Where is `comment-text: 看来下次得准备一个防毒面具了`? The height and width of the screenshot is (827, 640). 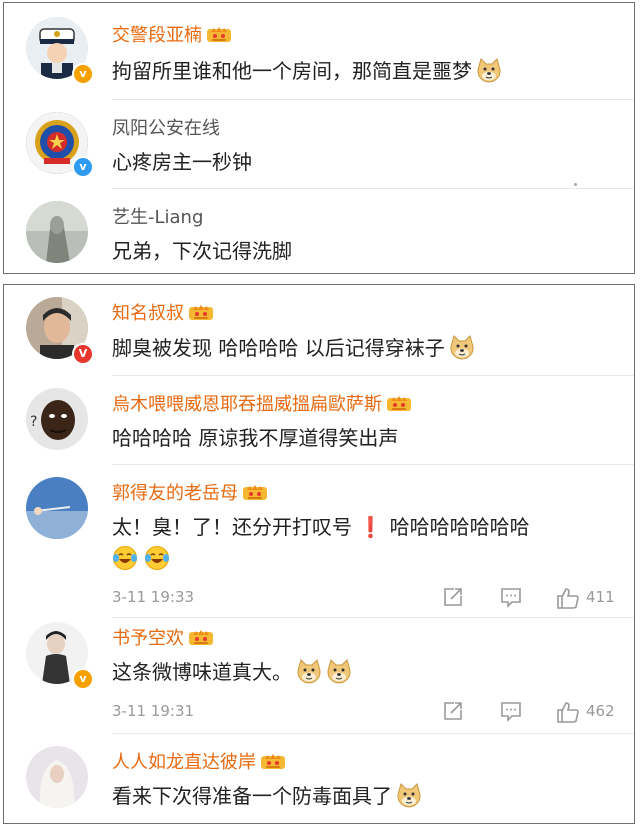
comment-text: 看来下次得准备一个防毒面具了 is located at coordinates (267, 794).